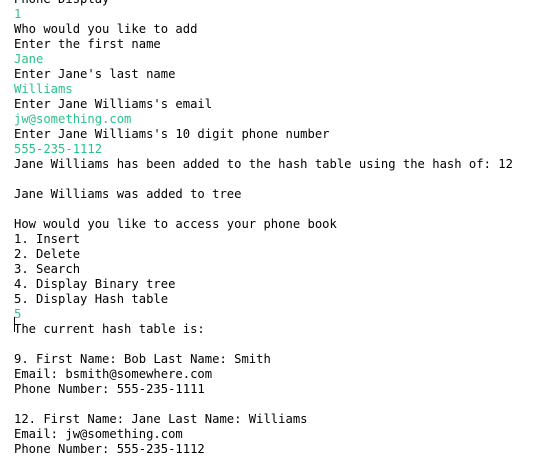 The height and width of the screenshot is (469, 540). I want to click on console-input-line: 5, so click(18, 314).